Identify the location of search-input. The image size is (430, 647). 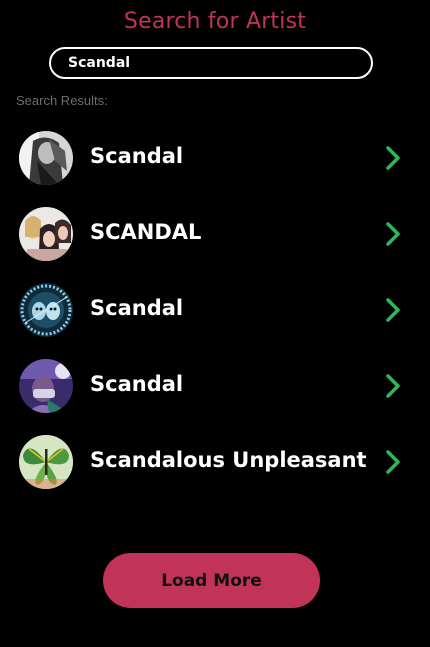
(204, 63).